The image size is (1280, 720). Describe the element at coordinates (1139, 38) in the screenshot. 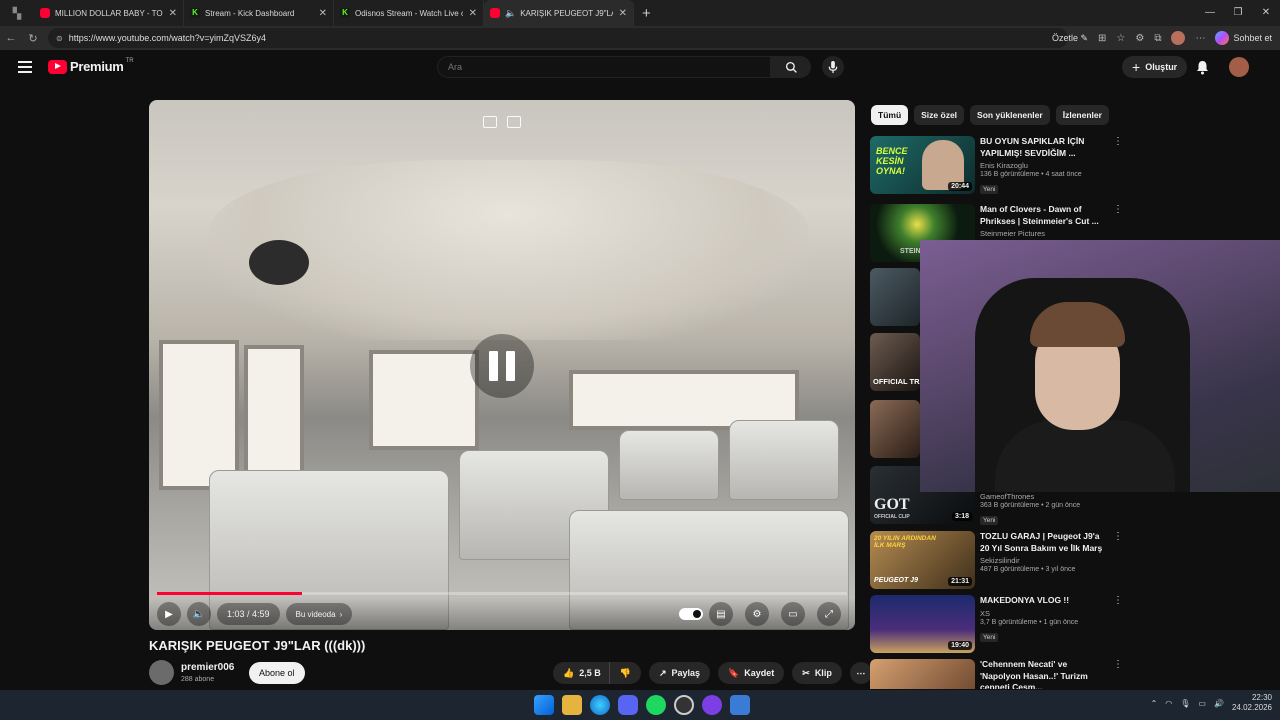

I see `extensions-icon: ⚙` at that location.